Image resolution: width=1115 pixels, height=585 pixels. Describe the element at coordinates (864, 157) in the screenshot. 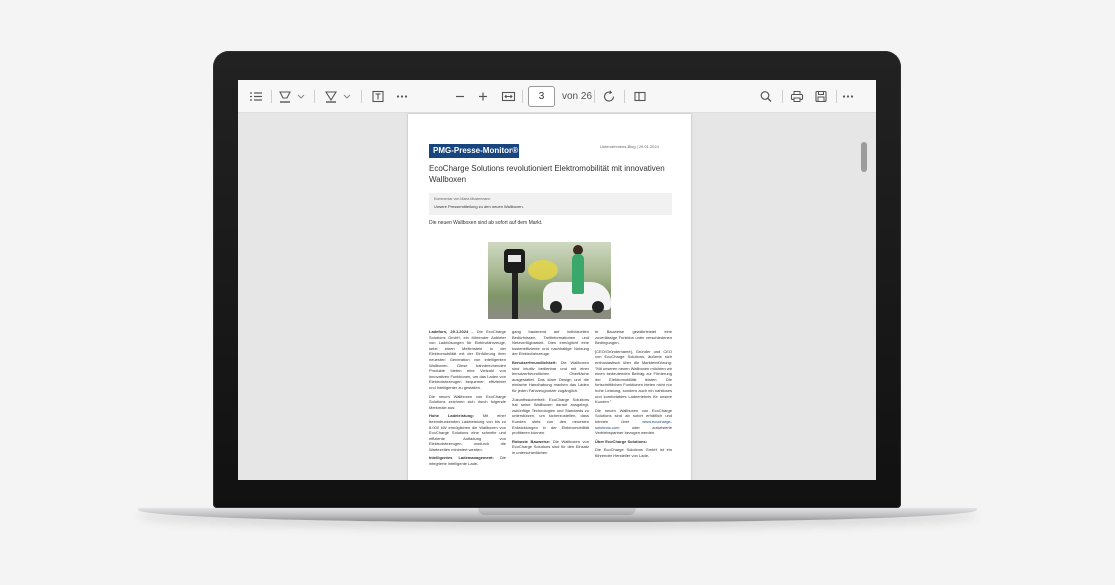

I see `scrollbar-thumb` at that location.